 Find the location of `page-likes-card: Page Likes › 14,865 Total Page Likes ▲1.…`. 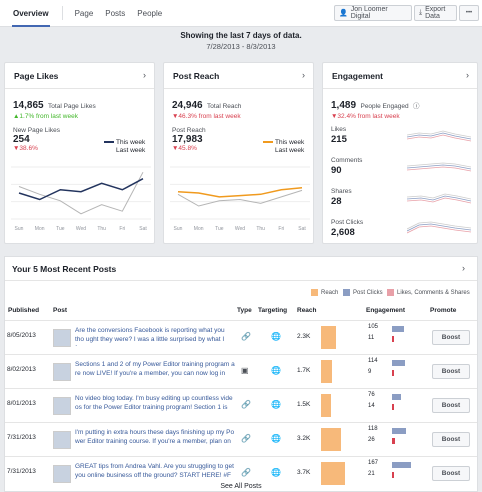

page-likes-card: Page Likes › 14,865 Total Page Likes ▲1.… is located at coordinates (79, 153).